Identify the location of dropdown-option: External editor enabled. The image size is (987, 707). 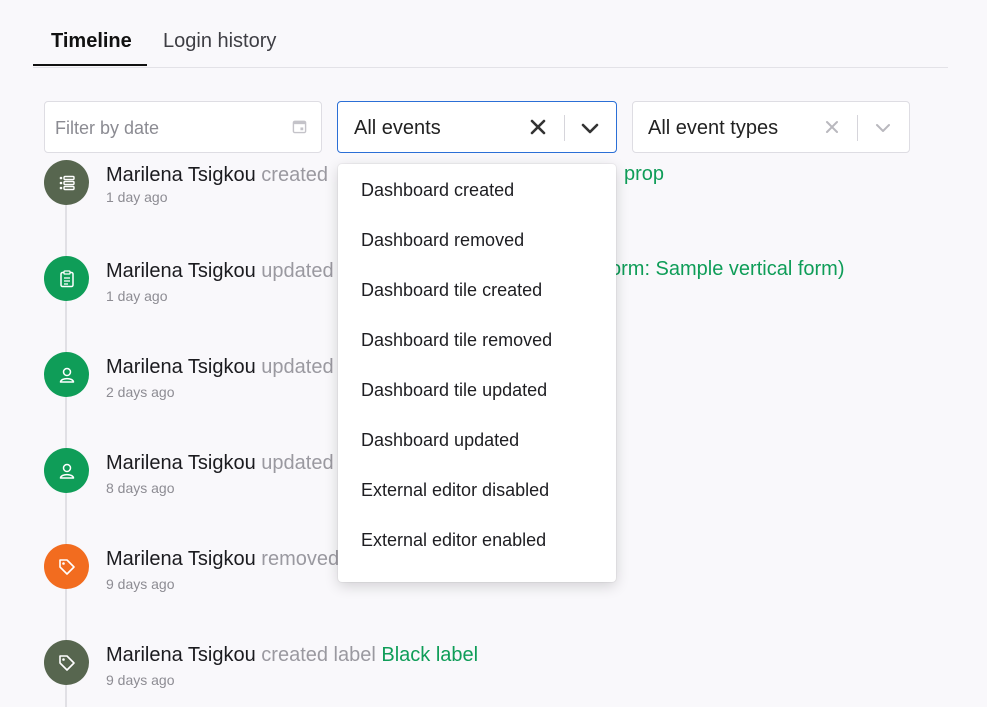
(453, 540).